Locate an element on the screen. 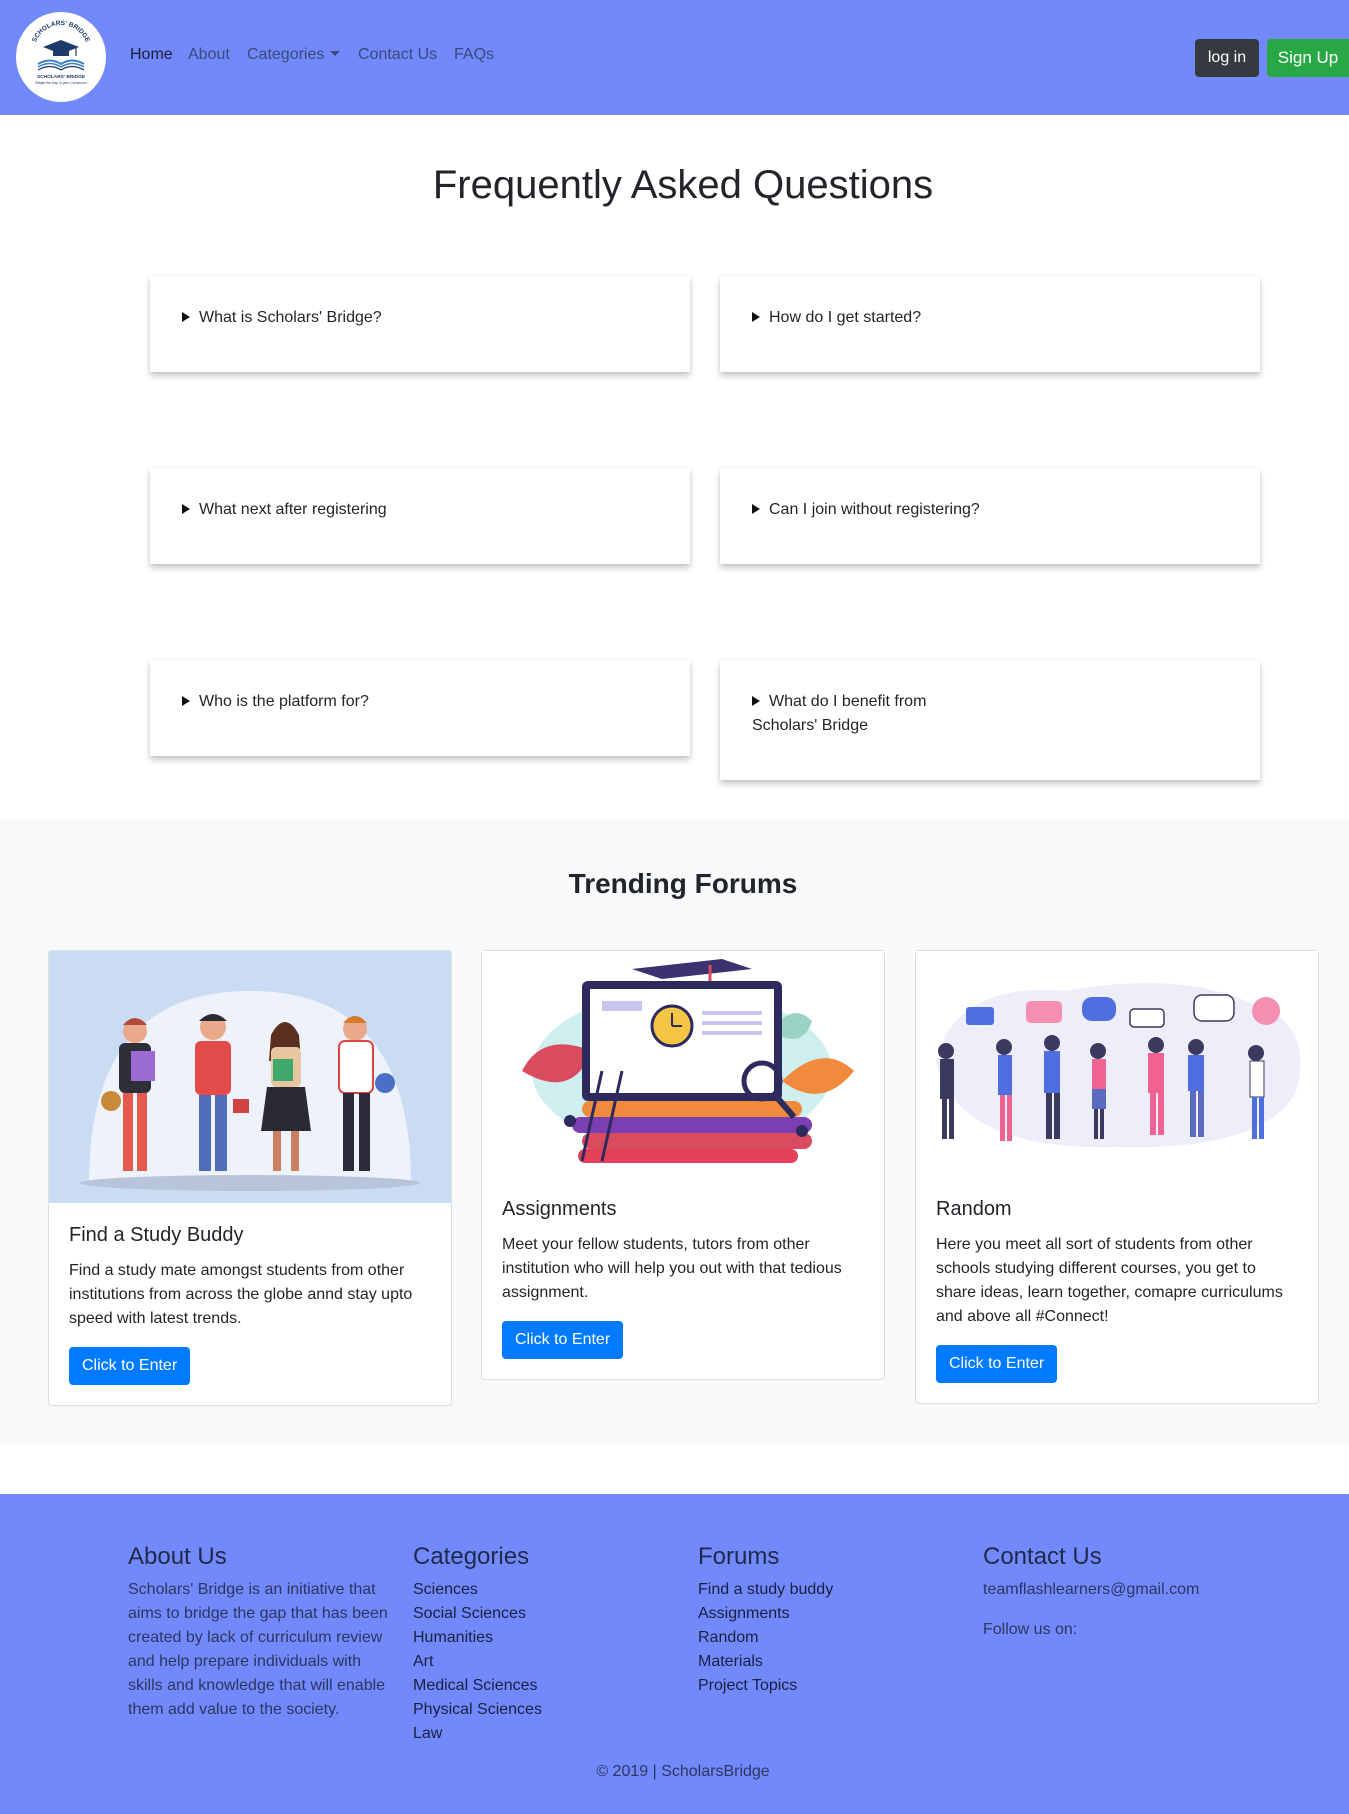 This screenshot has width=1349, height=1814. enter-random-button: Click to Enter is located at coordinates (997, 1364).